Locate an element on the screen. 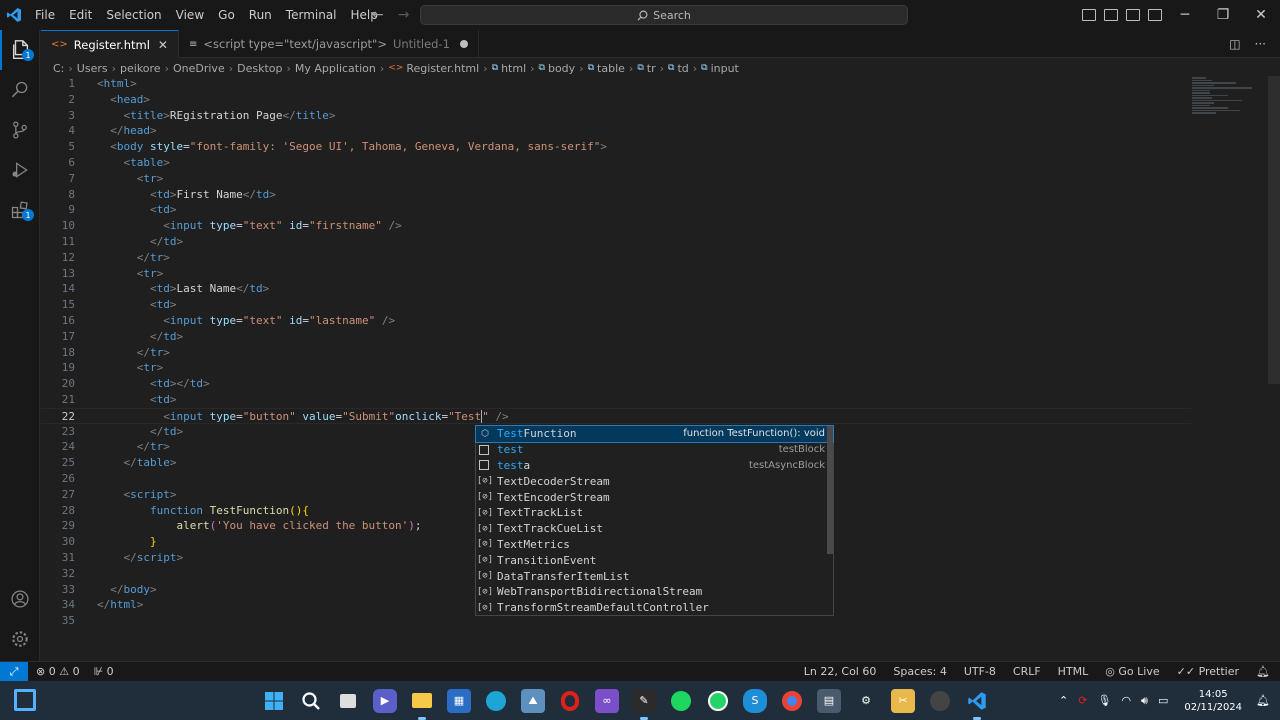 This screenshot has width=1280, height=720. more-actions-icon: ··· is located at coordinates (1260, 44).